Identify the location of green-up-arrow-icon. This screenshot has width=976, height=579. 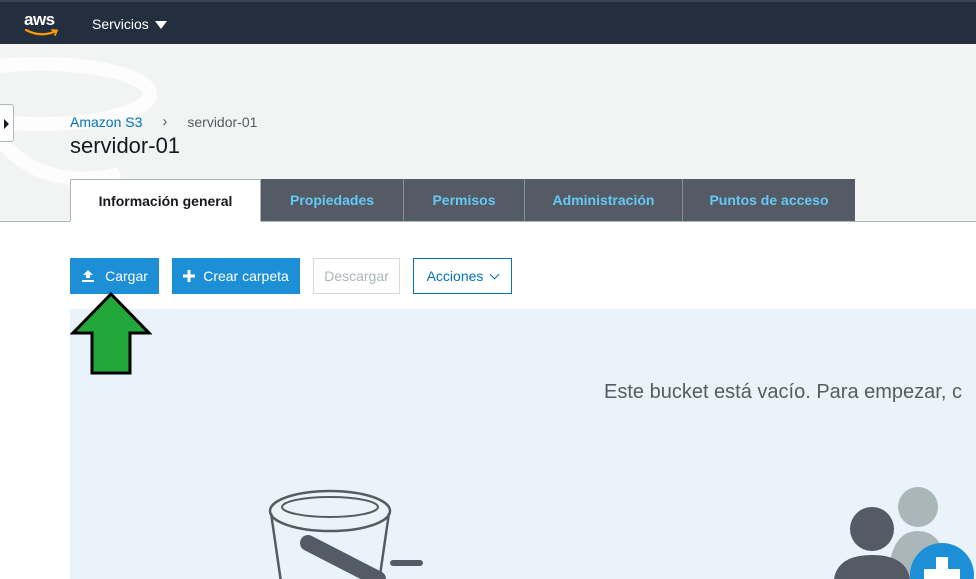
(111, 333).